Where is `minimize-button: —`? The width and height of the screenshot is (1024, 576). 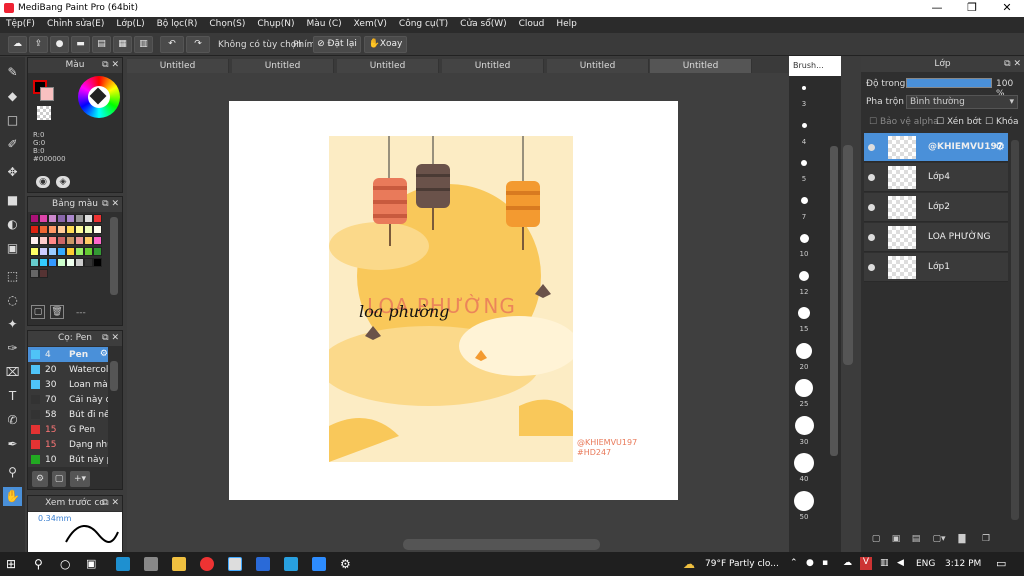 minimize-button: — is located at coordinates (937, 8).